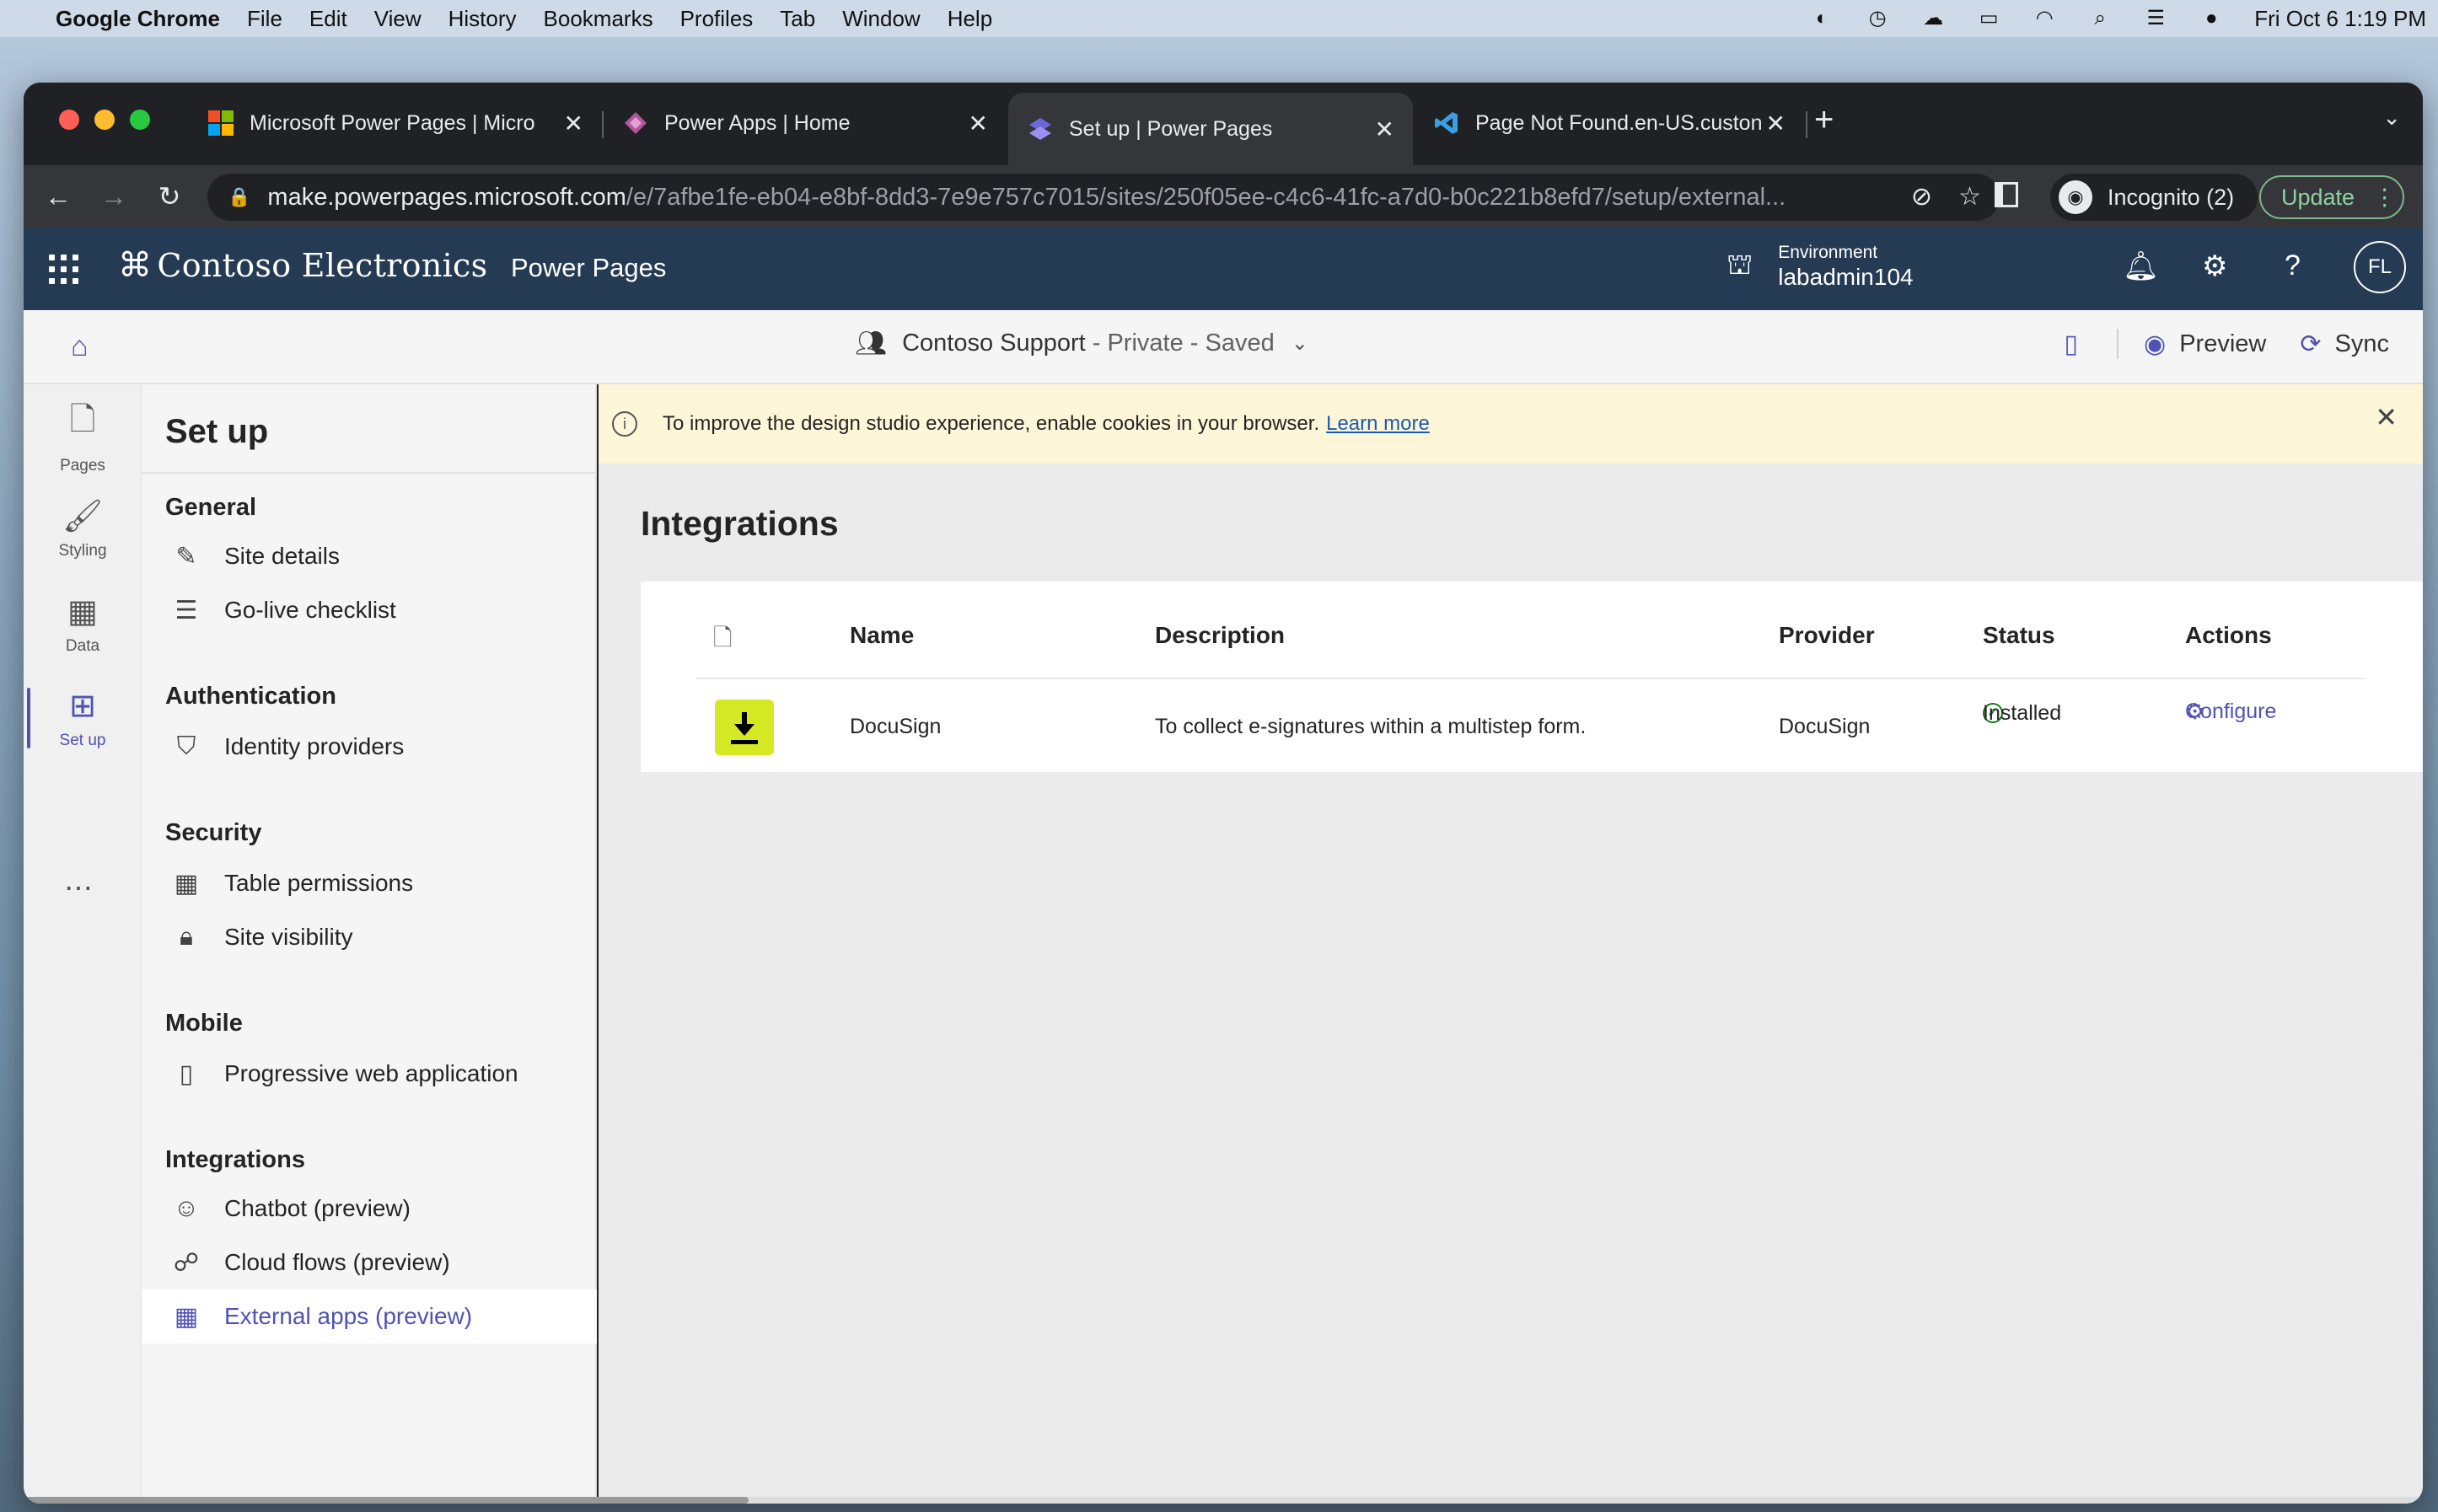 This screenshot has width=2438, height=1512. Describe the element at coordinates (1846, 277) in the screenshot. I see `environment-value: labadmin104` at that location.